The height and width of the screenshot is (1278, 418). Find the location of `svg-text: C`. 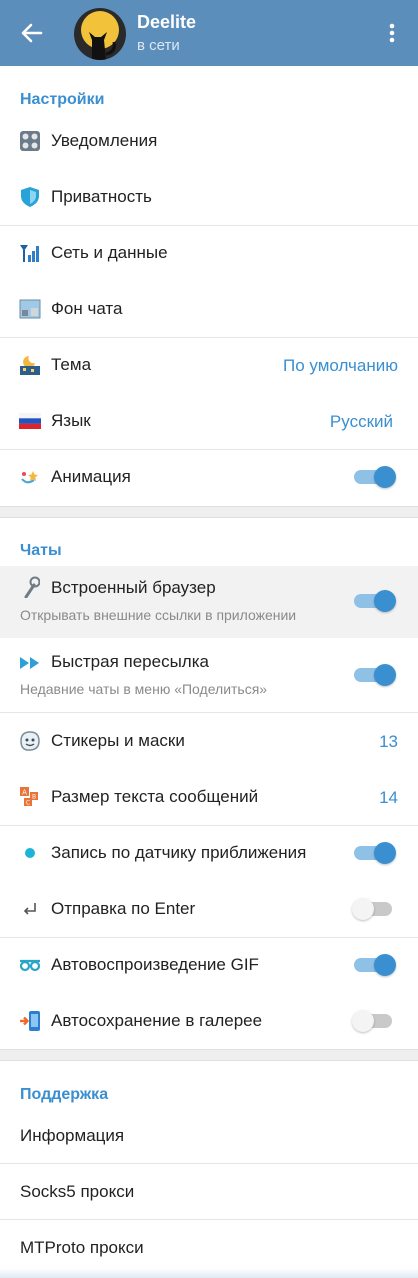

svg-text: C is located at coordinates (28, 803).